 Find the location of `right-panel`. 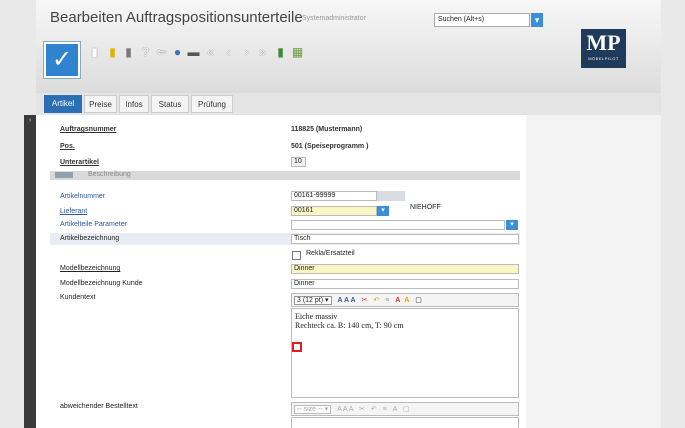

right-panel is located at coordinates (593, 271).